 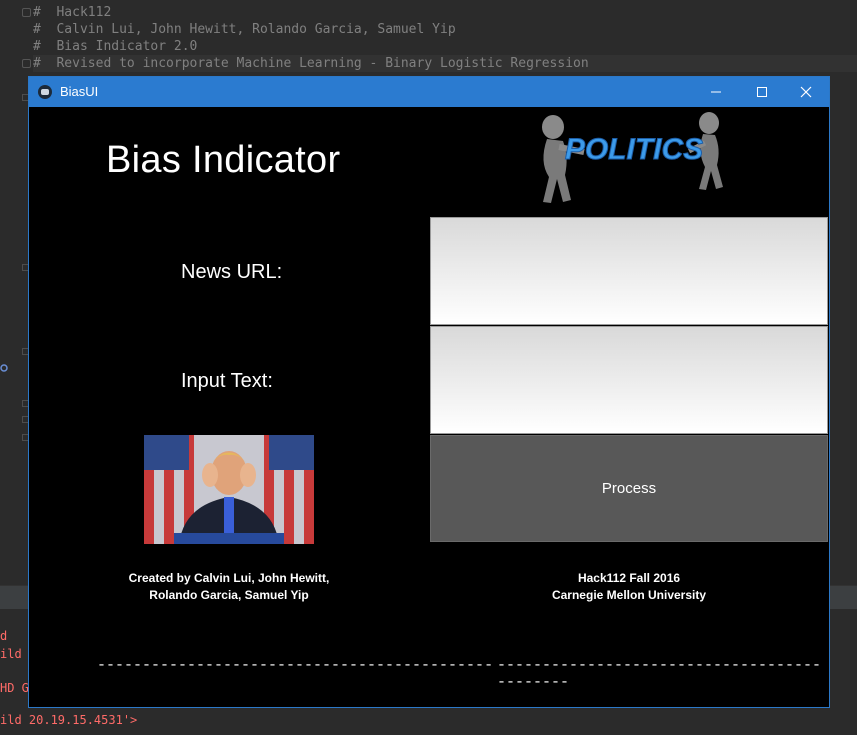 What do you see at coordinates (229, 489) in the screenshot?
I see `trump-photo` at bounding box center [229, 489].